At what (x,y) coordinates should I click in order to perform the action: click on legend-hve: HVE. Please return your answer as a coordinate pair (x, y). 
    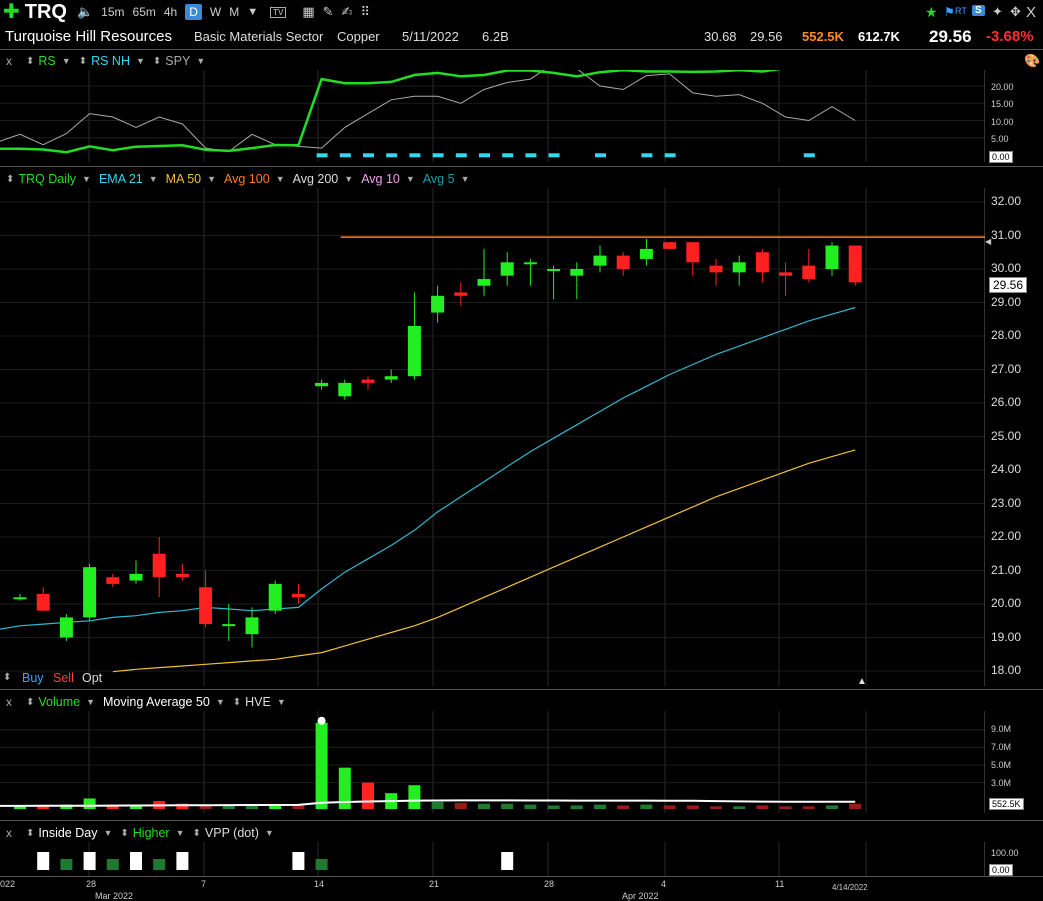
    Looking at the image, I should click on (258, 702).